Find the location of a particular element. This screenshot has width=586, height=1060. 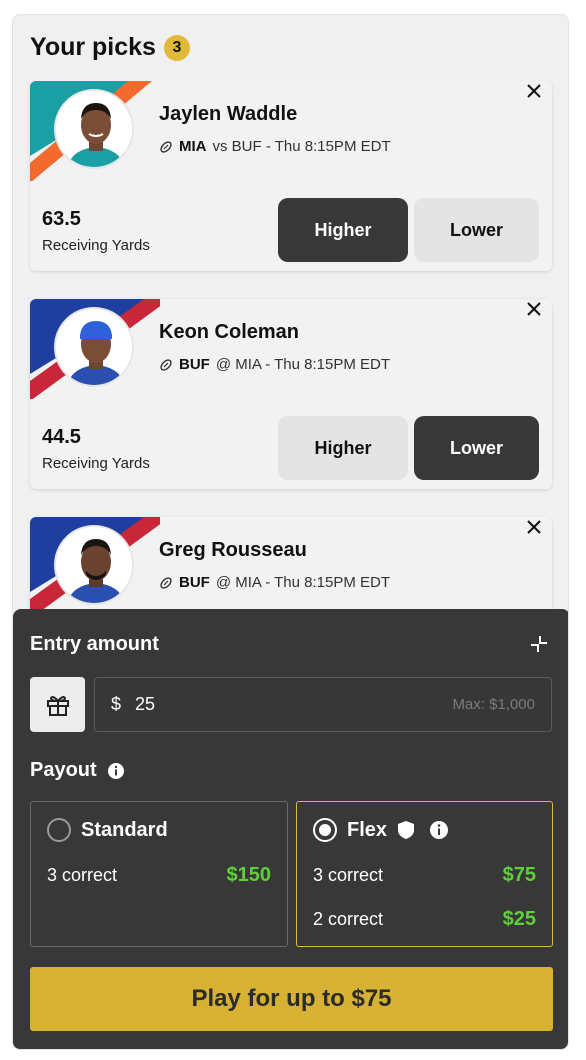

standard-radio is located at coordinates (59, 830).